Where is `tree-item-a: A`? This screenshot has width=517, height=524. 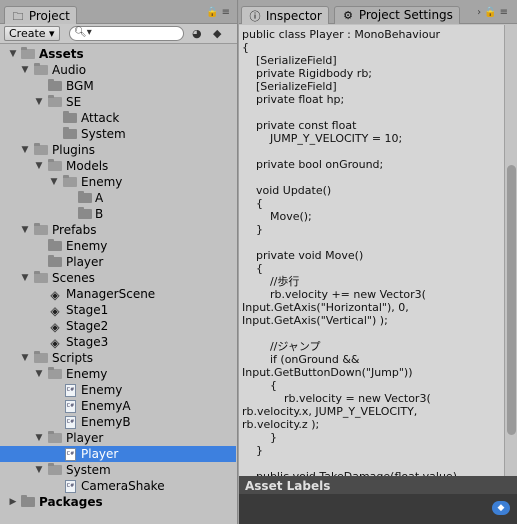 tree-item-a: A is located at coordinates (118, 198).